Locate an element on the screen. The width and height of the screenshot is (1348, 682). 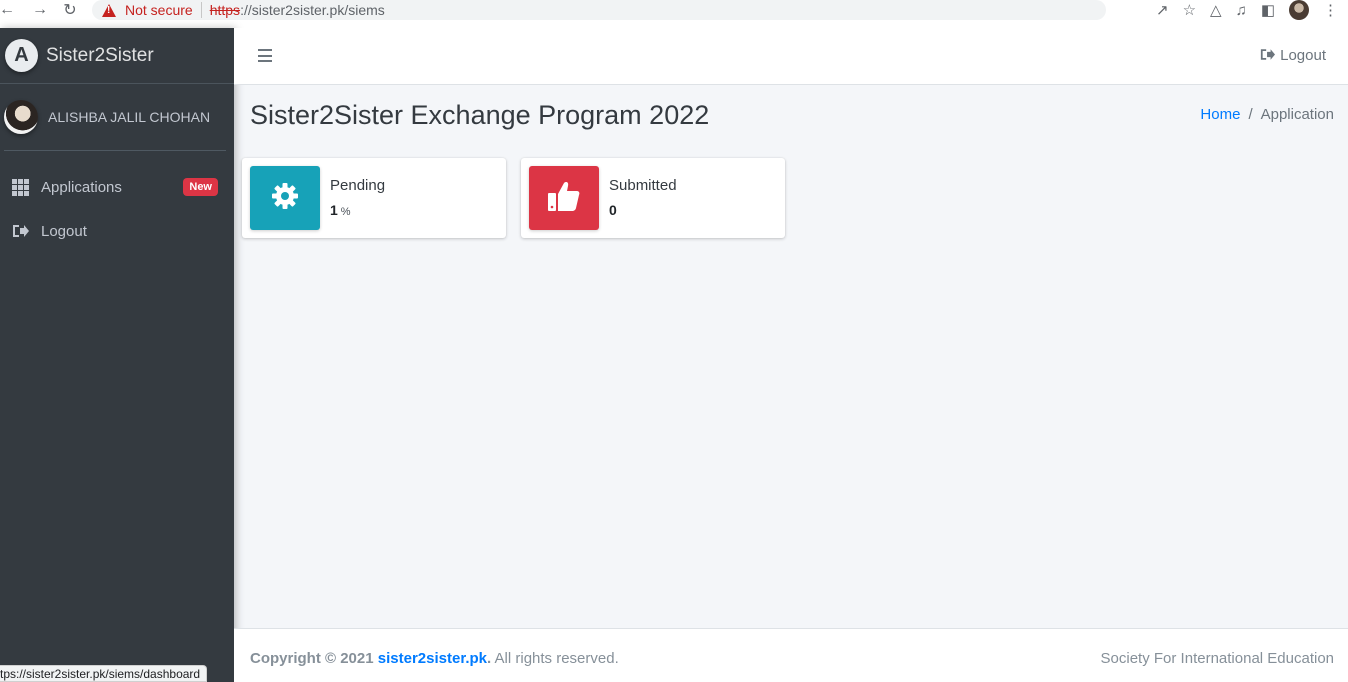
sidebar-item-label: Logout is located at coordinates (64, 231).